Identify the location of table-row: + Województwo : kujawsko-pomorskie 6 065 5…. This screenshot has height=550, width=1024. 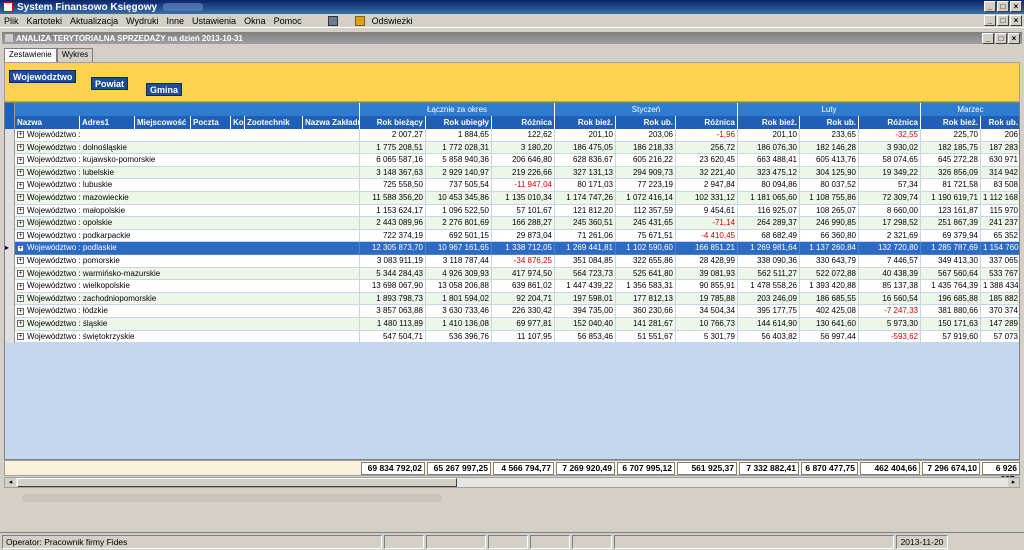
(512, 160).